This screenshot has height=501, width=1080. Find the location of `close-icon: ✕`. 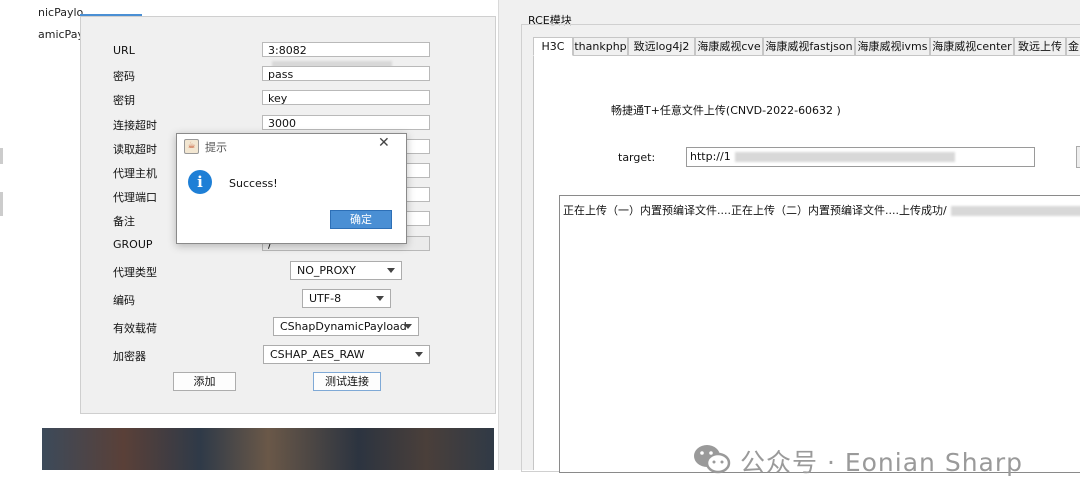

close-icon: ✕ is located at coordinates (384, 143).